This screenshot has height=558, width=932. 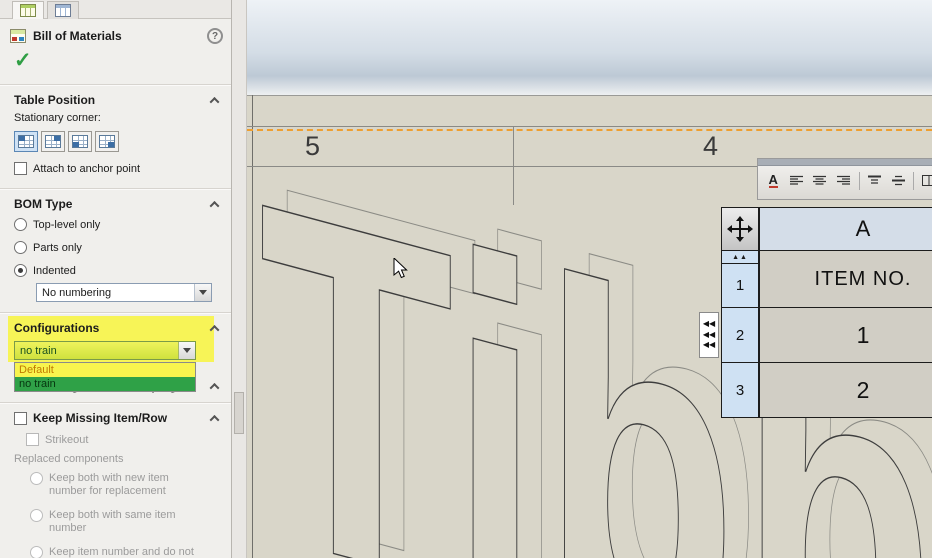 I want to click on column-header-a: A, so click(x=845, y=229).